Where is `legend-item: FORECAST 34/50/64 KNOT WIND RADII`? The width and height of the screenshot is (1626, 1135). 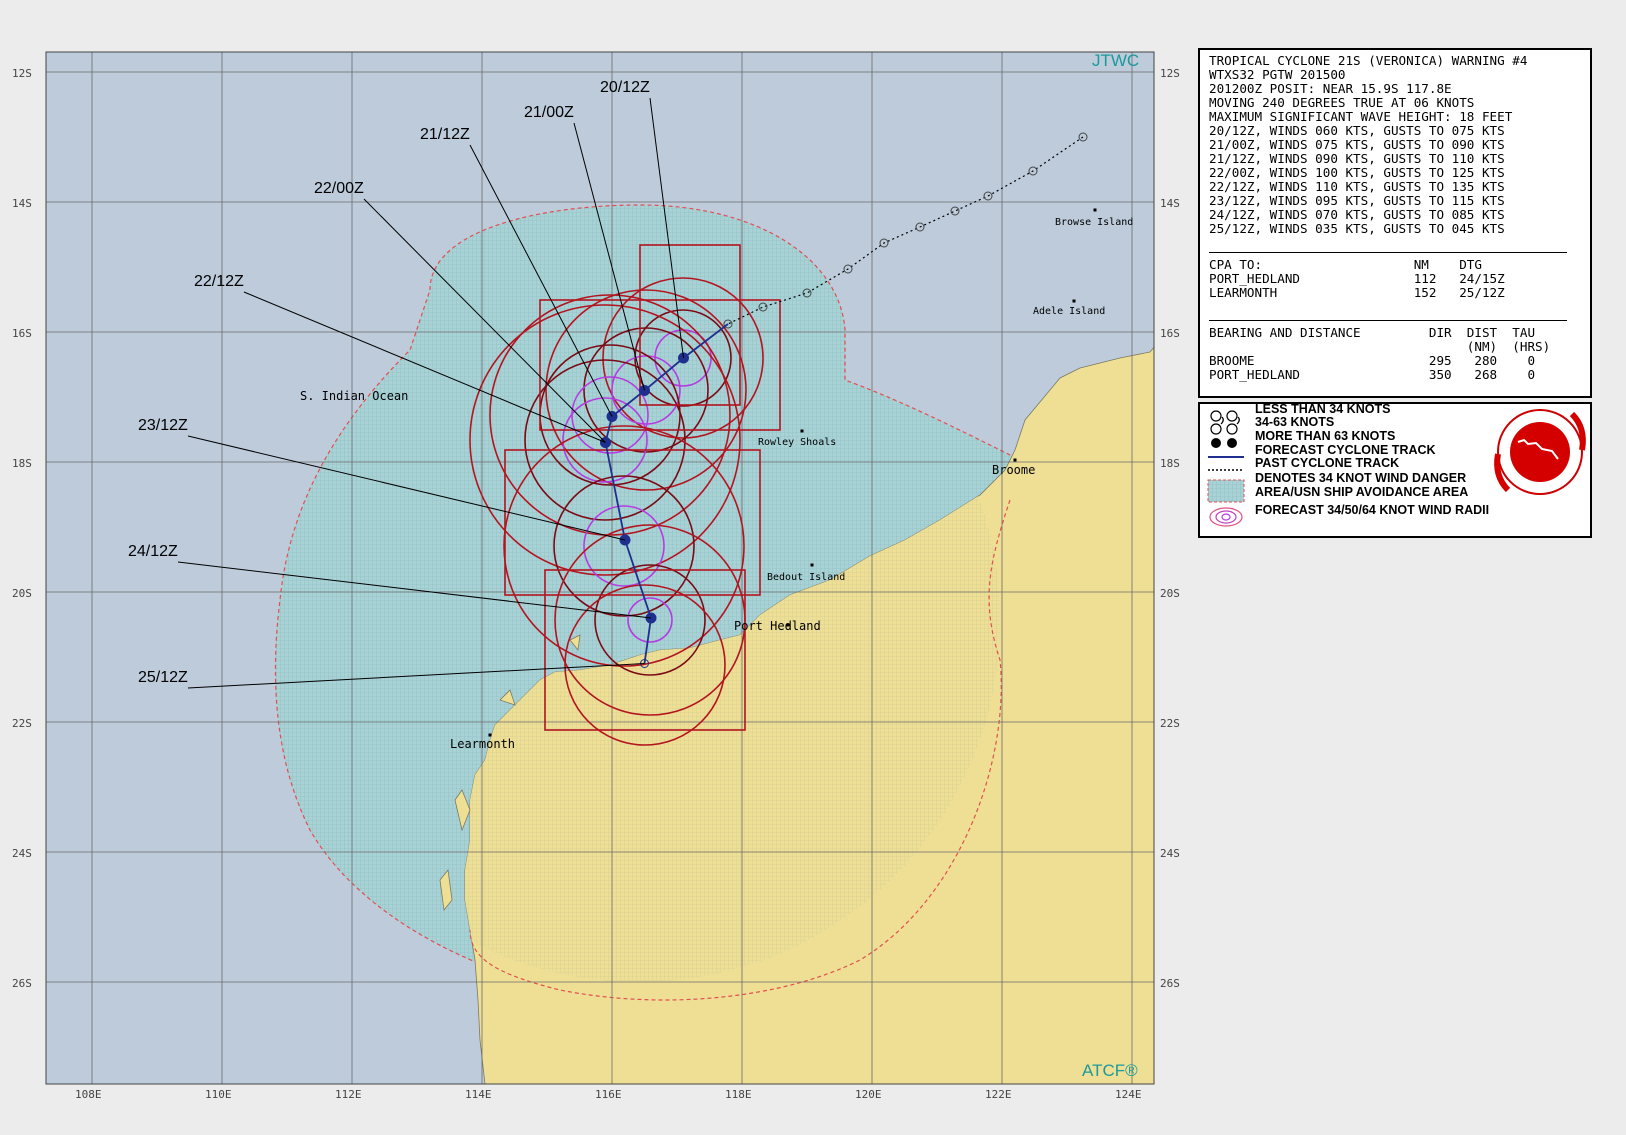 legend-item: FORECAST 34/50/64 KNOT WIND RADII is located at coordinates (1372, 510).